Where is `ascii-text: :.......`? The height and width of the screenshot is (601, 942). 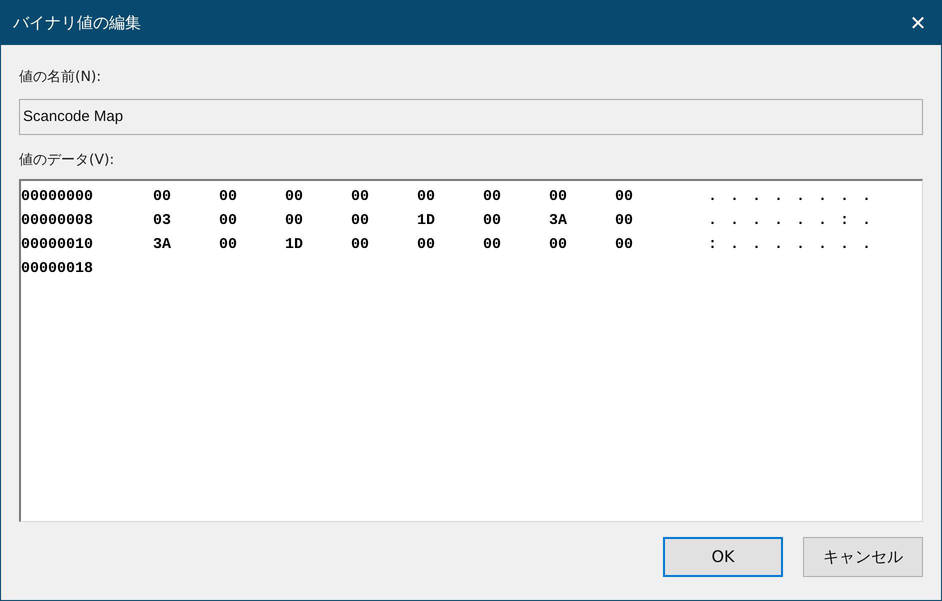 ascii-text: :....... is located at coordinates (796, 244).